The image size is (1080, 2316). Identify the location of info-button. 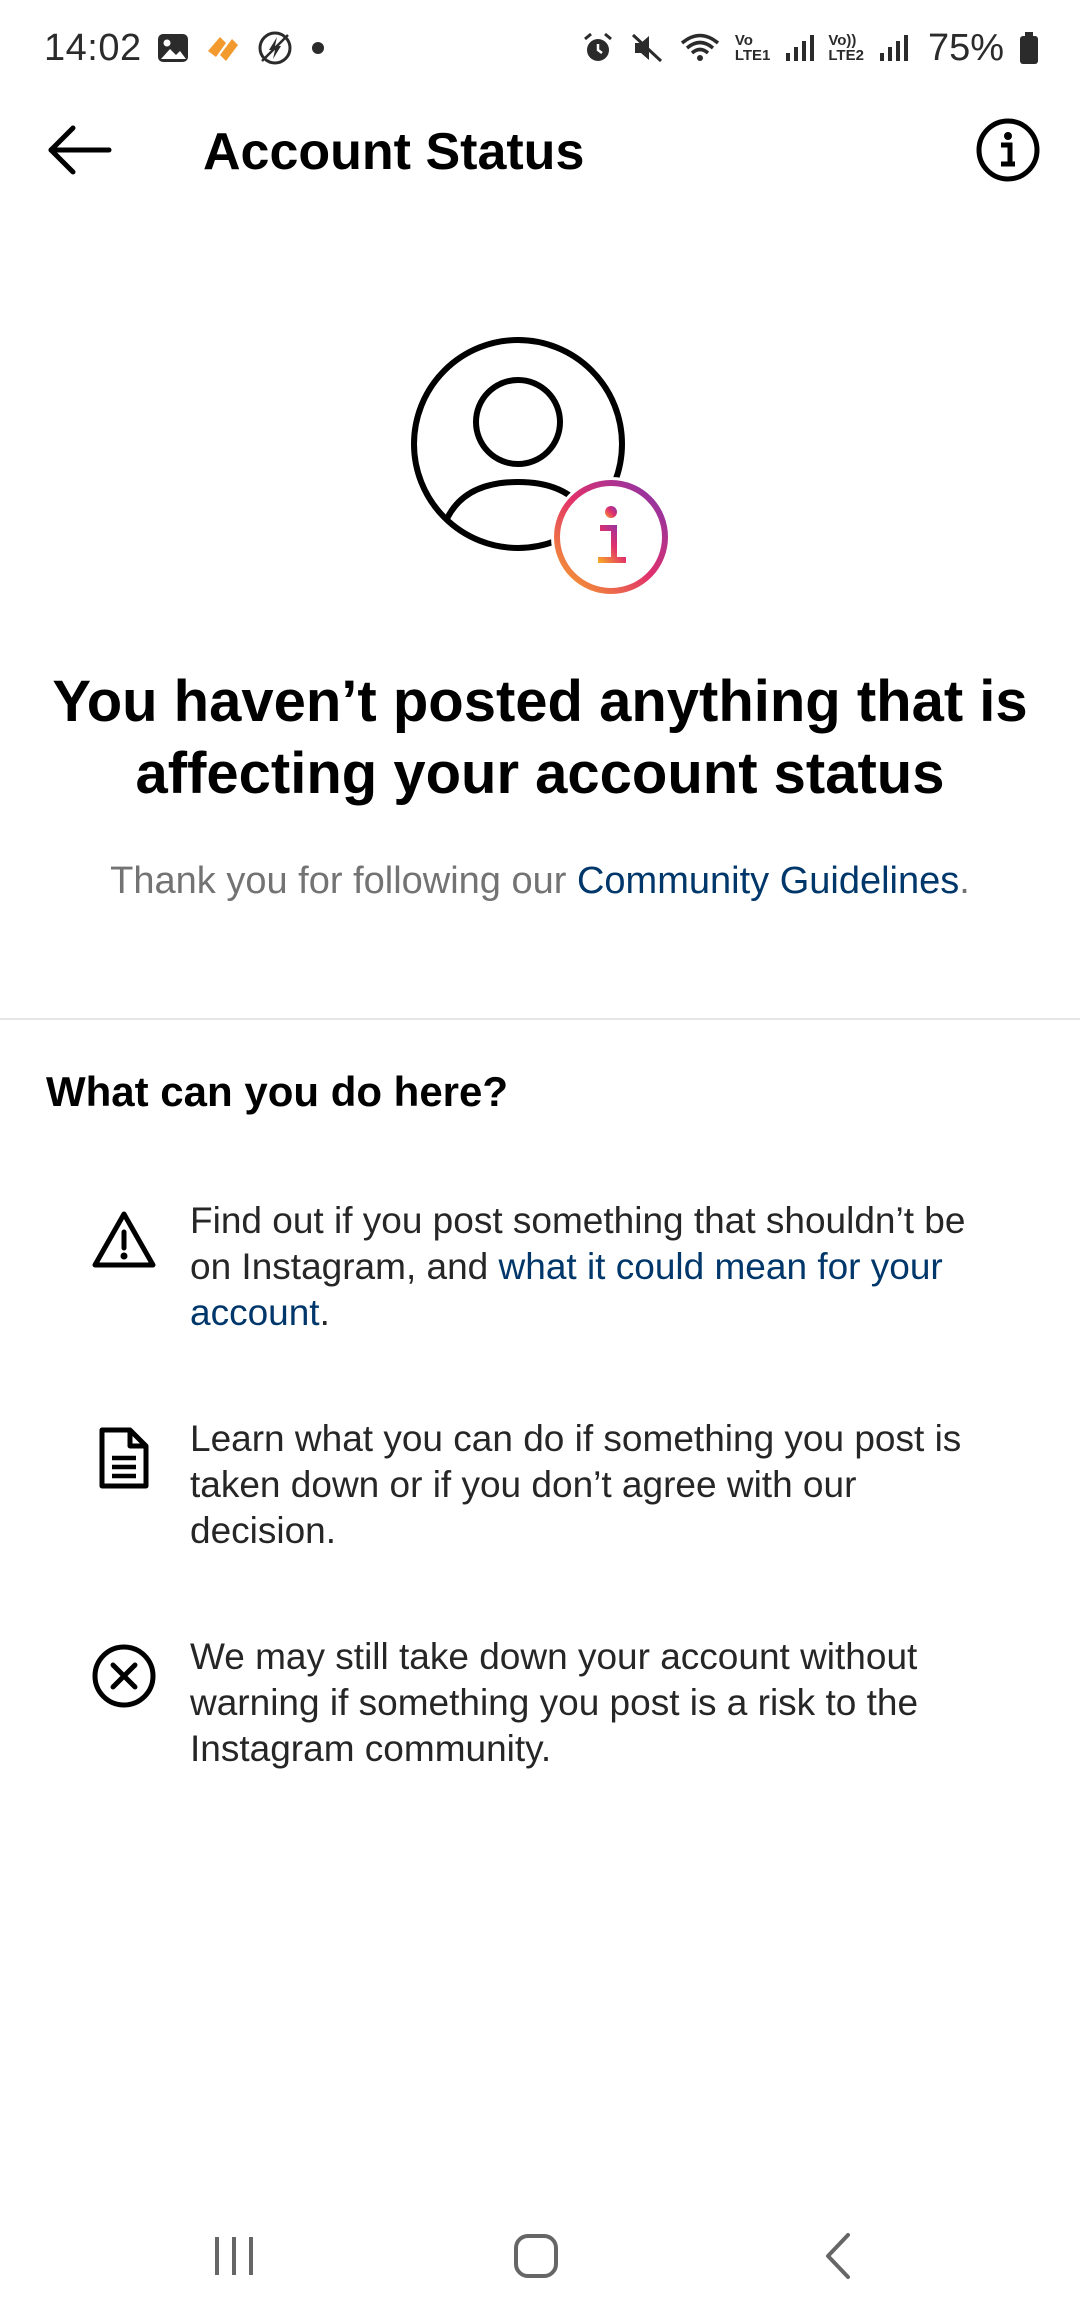
(1008, 152).